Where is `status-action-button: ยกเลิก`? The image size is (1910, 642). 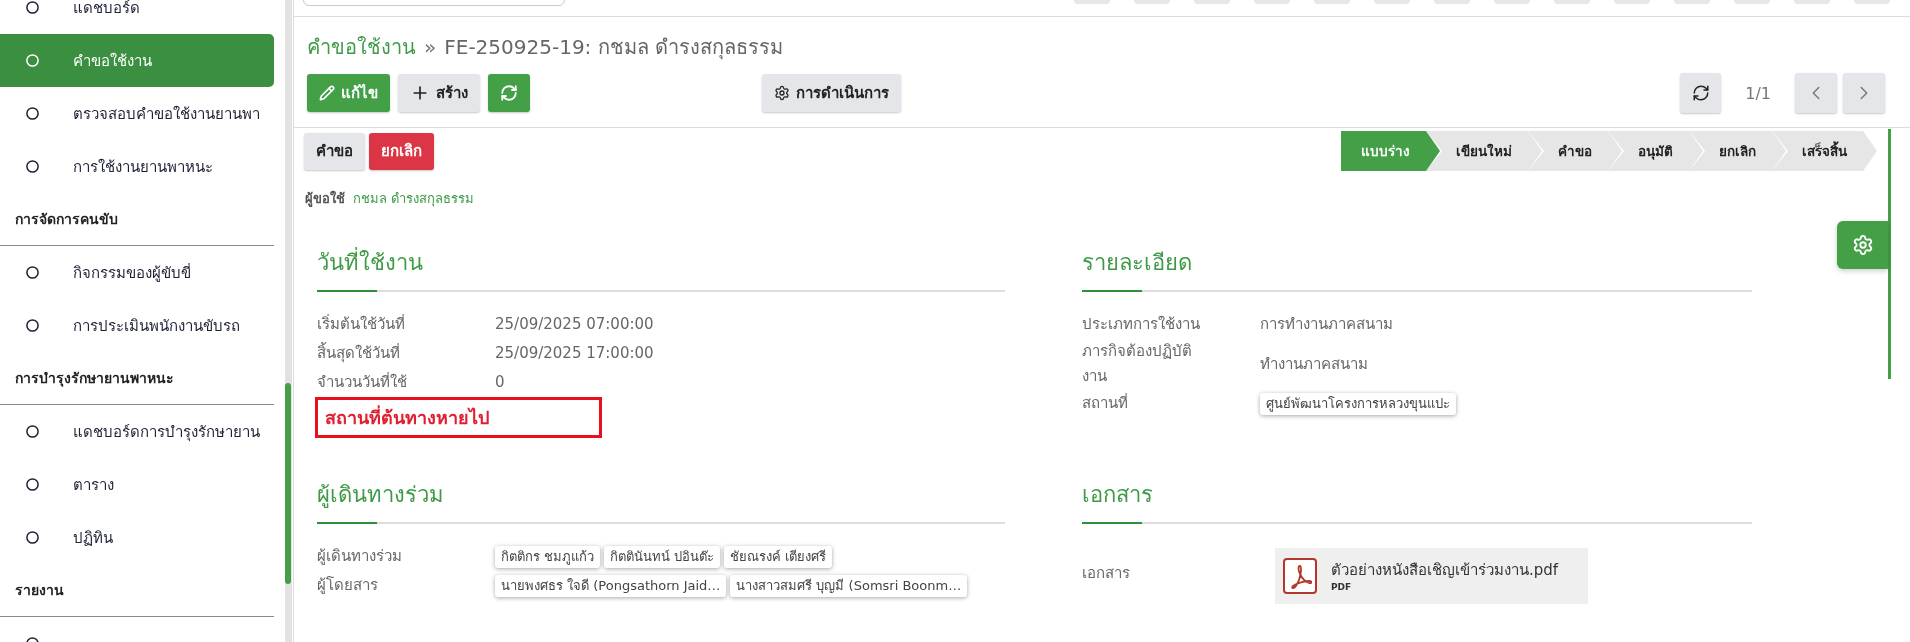
status-action-button: ยกเลิก is located at coordinates (401, 151).